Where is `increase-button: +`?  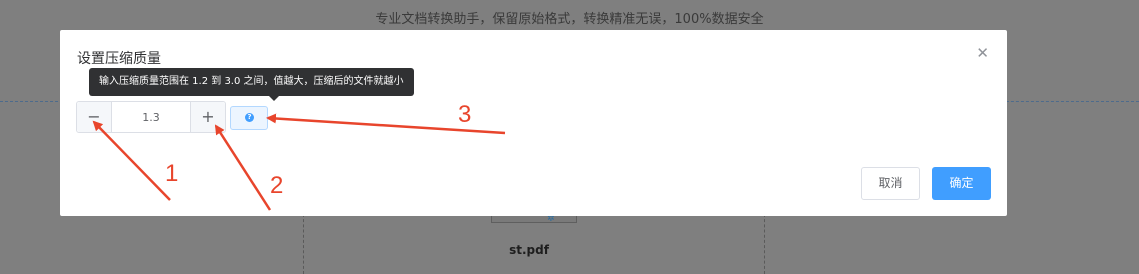 increase-button: + is located at coordinates (207, 117).